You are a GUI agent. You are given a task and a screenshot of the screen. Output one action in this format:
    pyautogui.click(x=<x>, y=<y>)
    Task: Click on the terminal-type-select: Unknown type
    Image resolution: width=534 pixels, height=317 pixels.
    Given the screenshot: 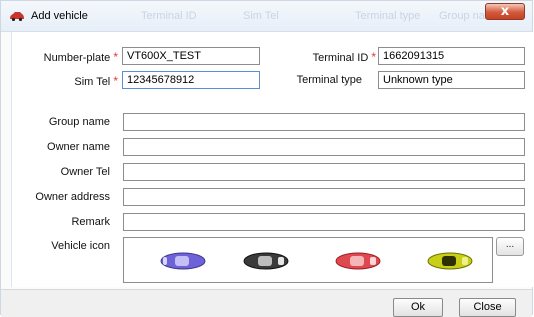 What is the action you would take?
    pyautogui.click(x=451, y=80)
    